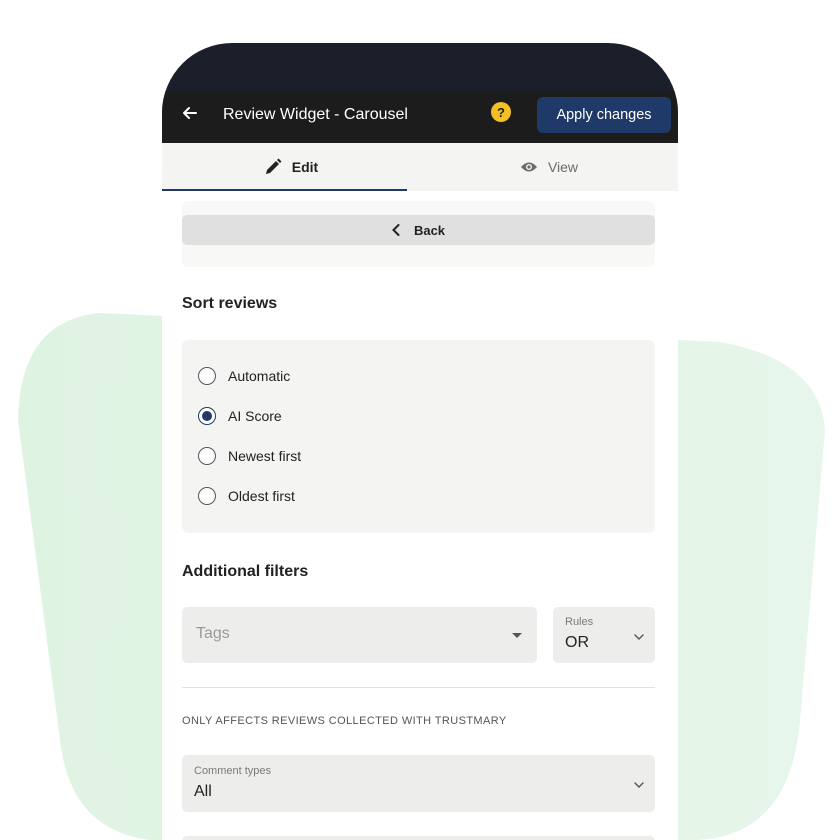  I want to click on rules-select: Rules OR, so click(604, 635).